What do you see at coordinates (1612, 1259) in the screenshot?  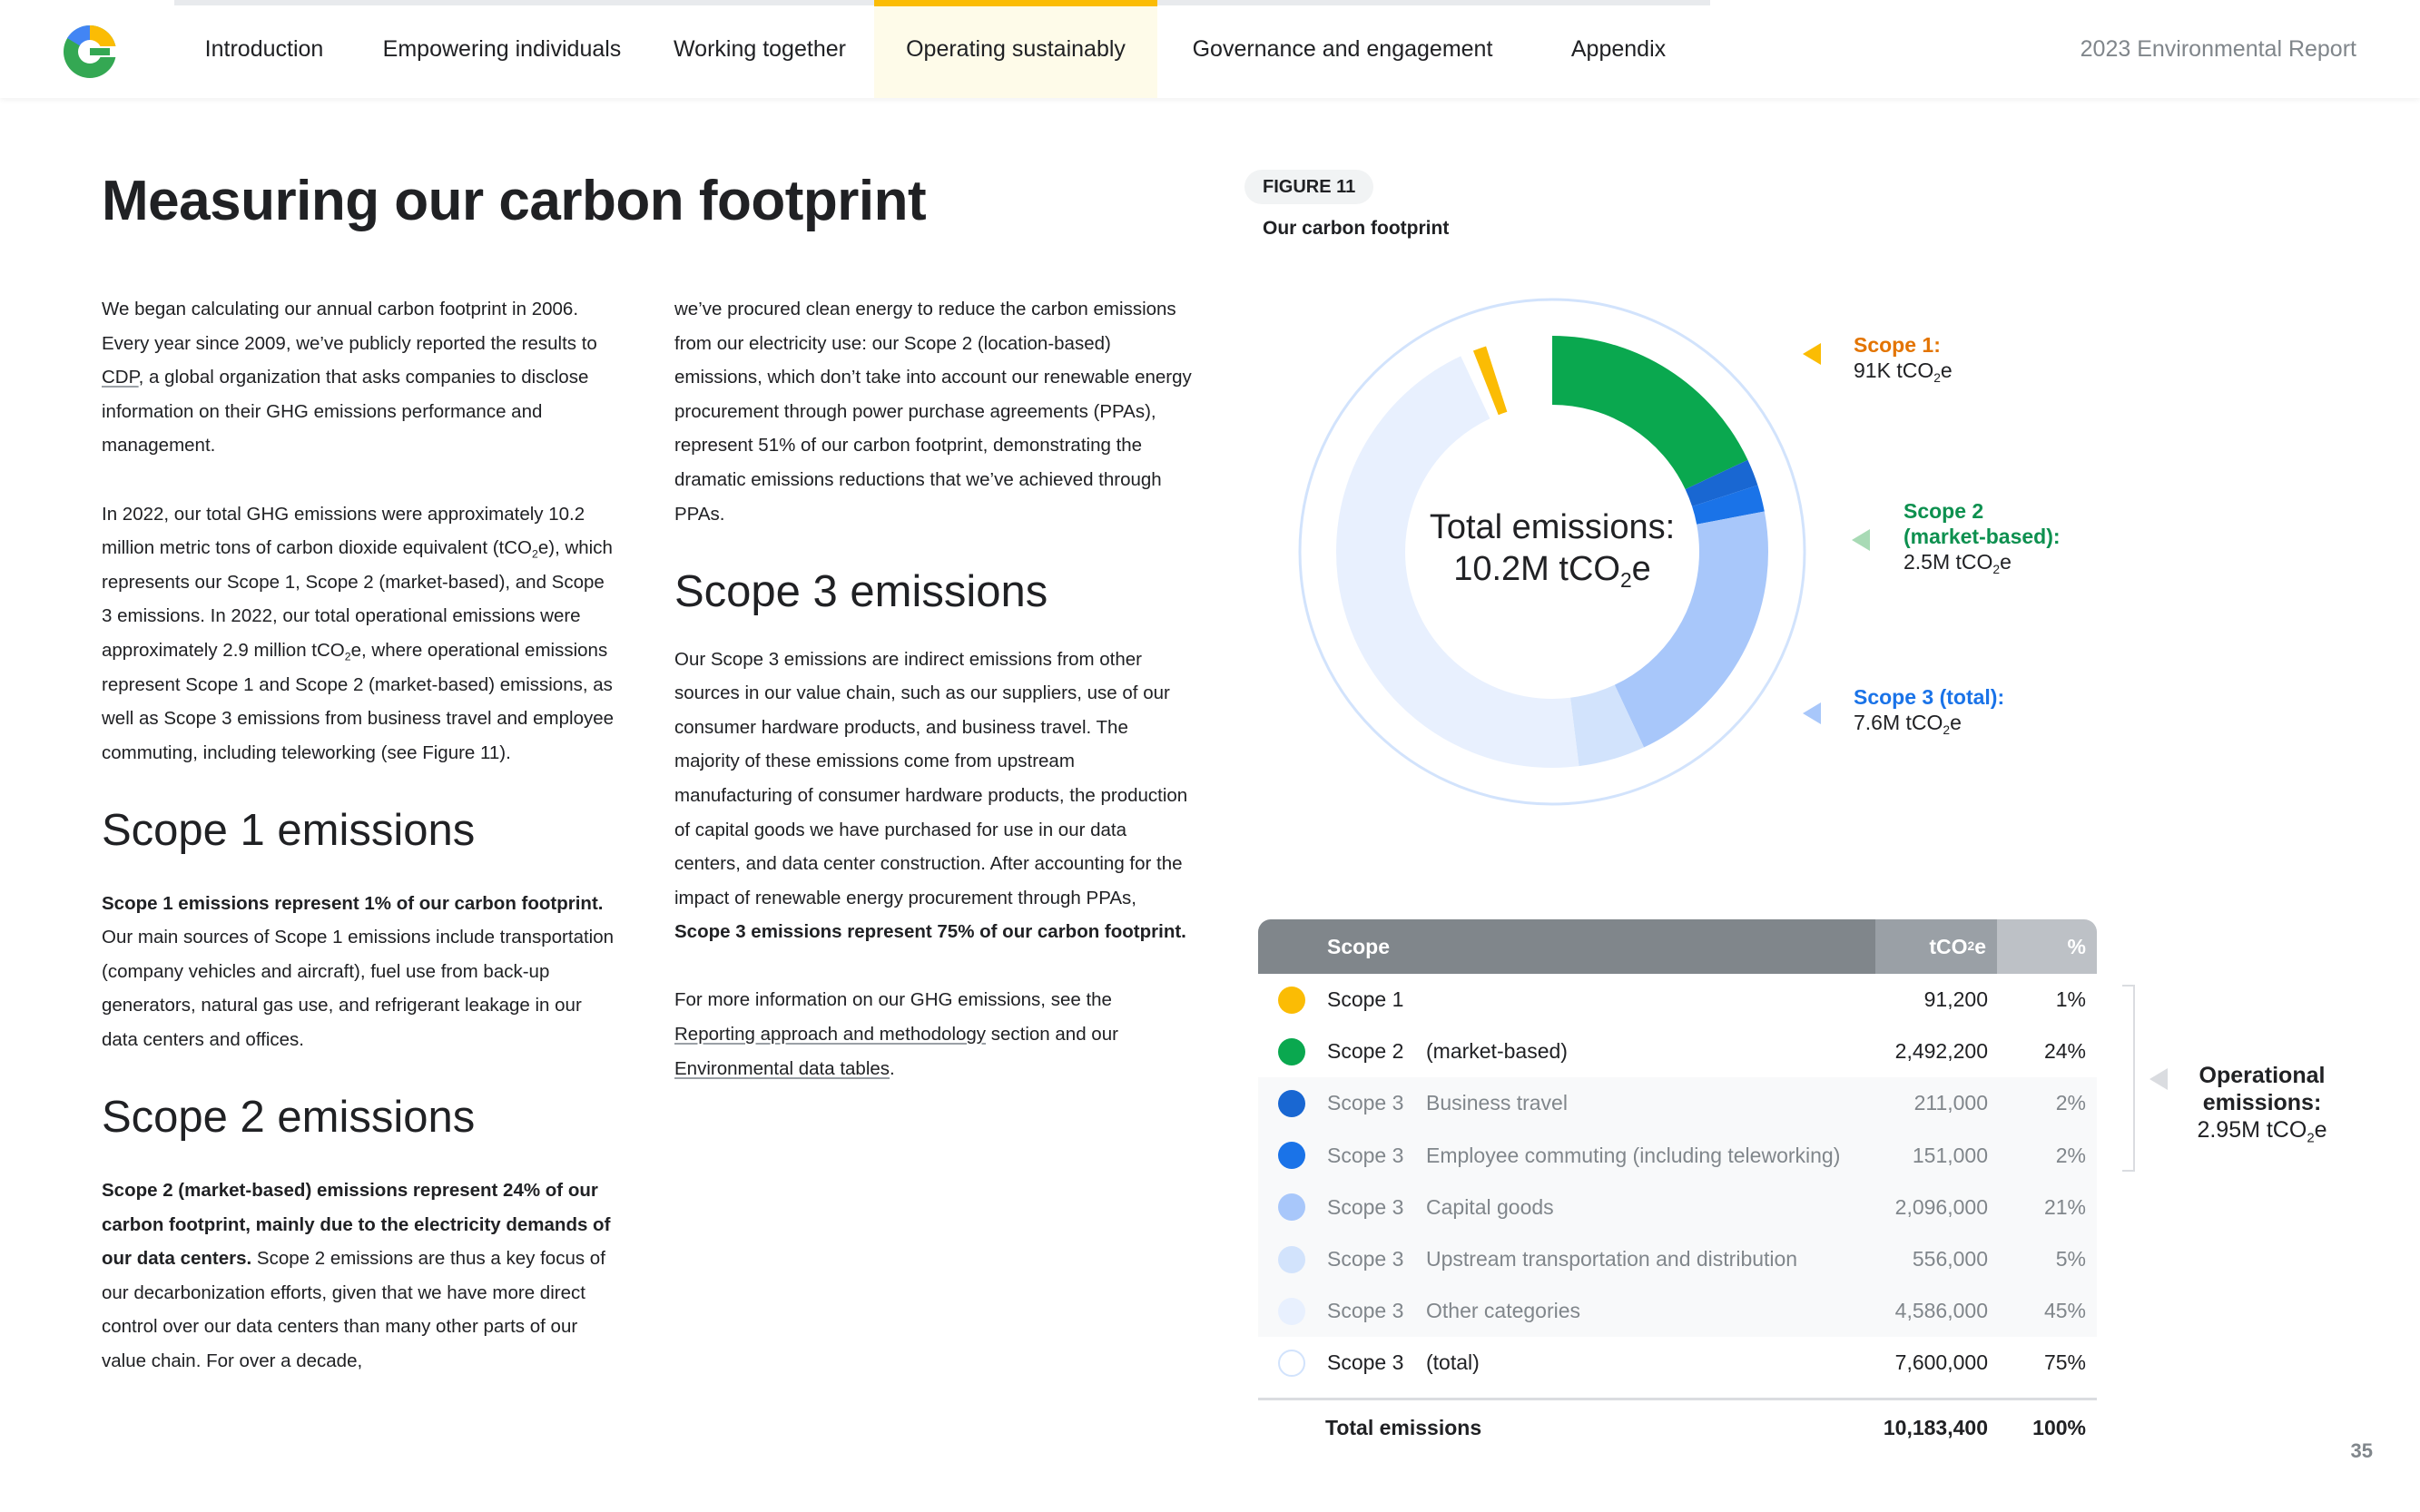 I see `row-subcategory: Upstream transportation and distribution` at bounding box center [1612, 1259].